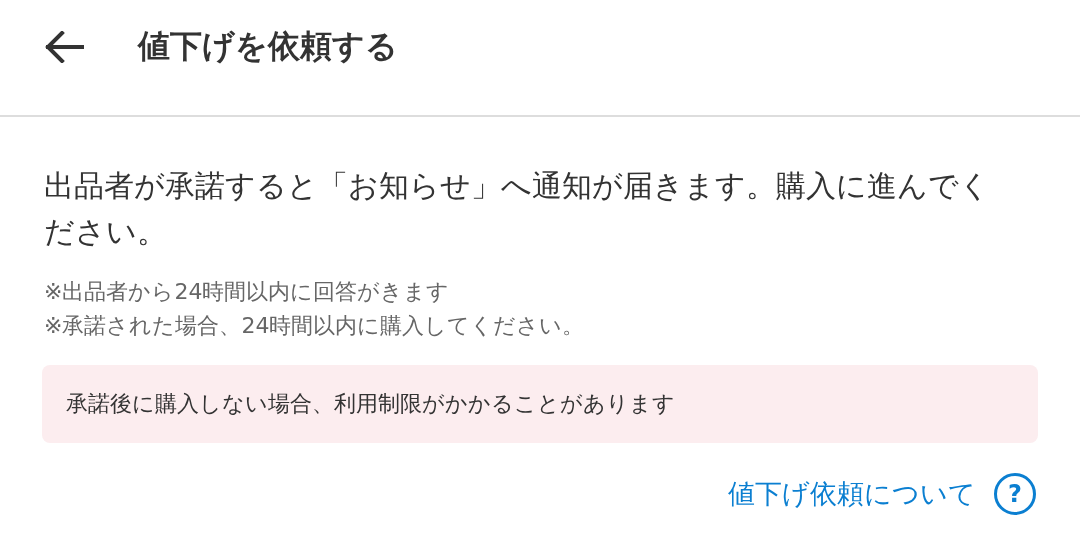  What do you see at coordinates (247, 292) in the screenshot?
I see `note-text: ※出品者から24時間以内に回答がきます` at bounding box center [247, 292].